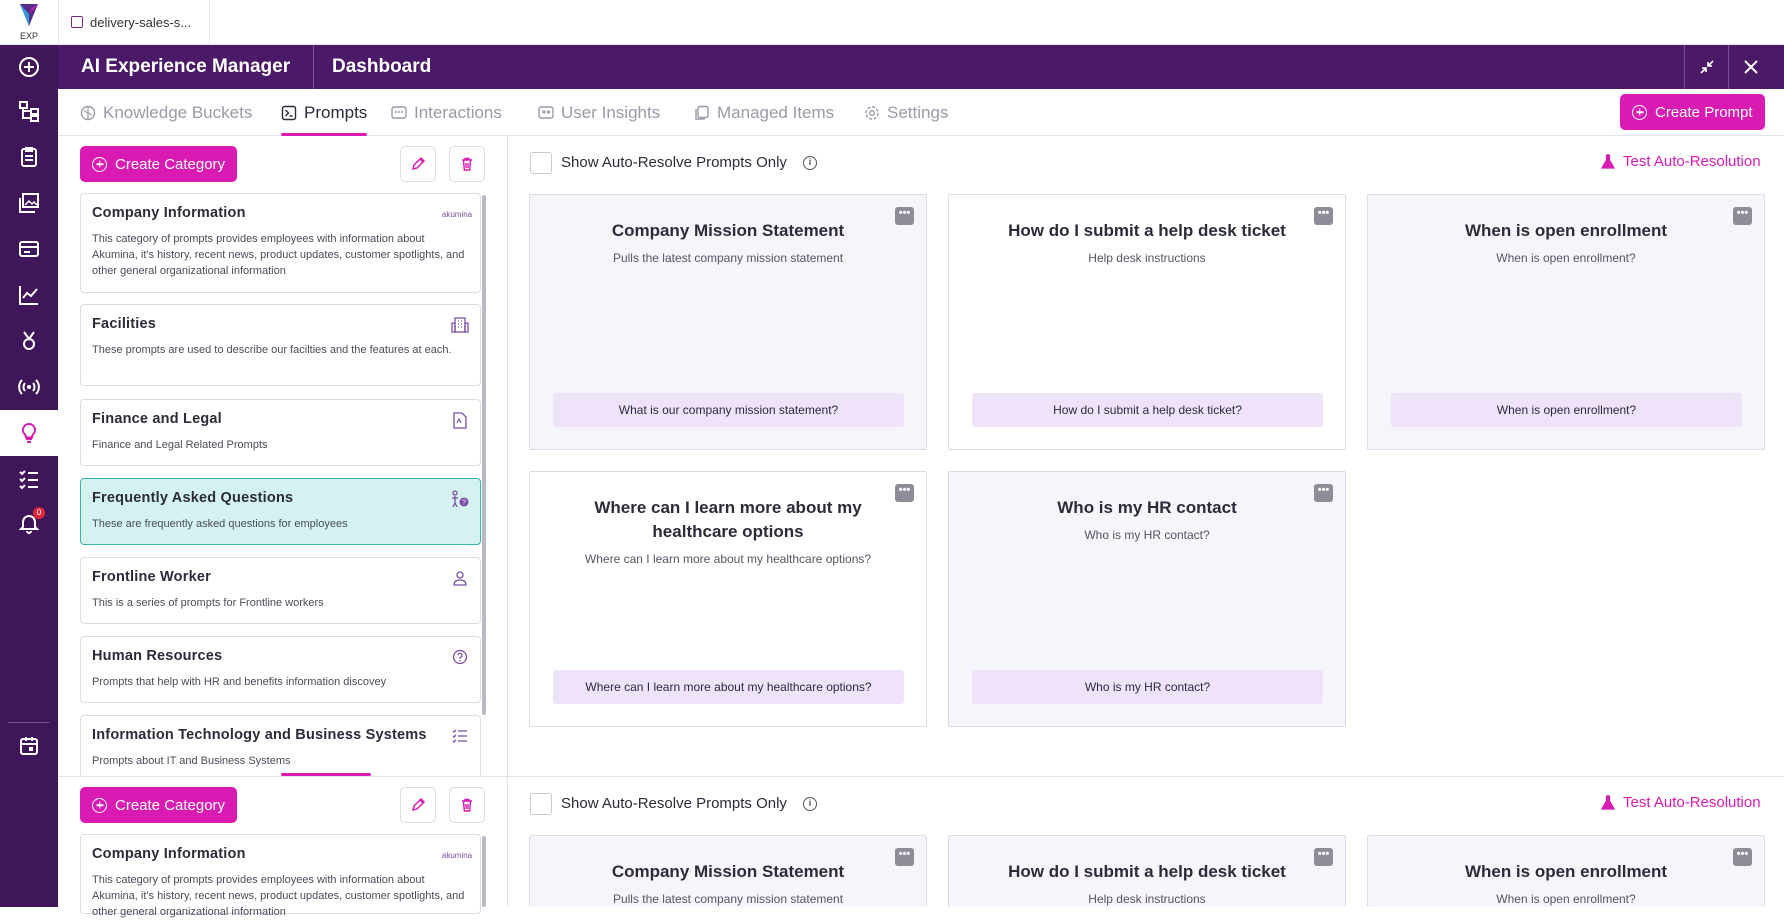  I want to click on category-title: Company Information, so click(169, 213).